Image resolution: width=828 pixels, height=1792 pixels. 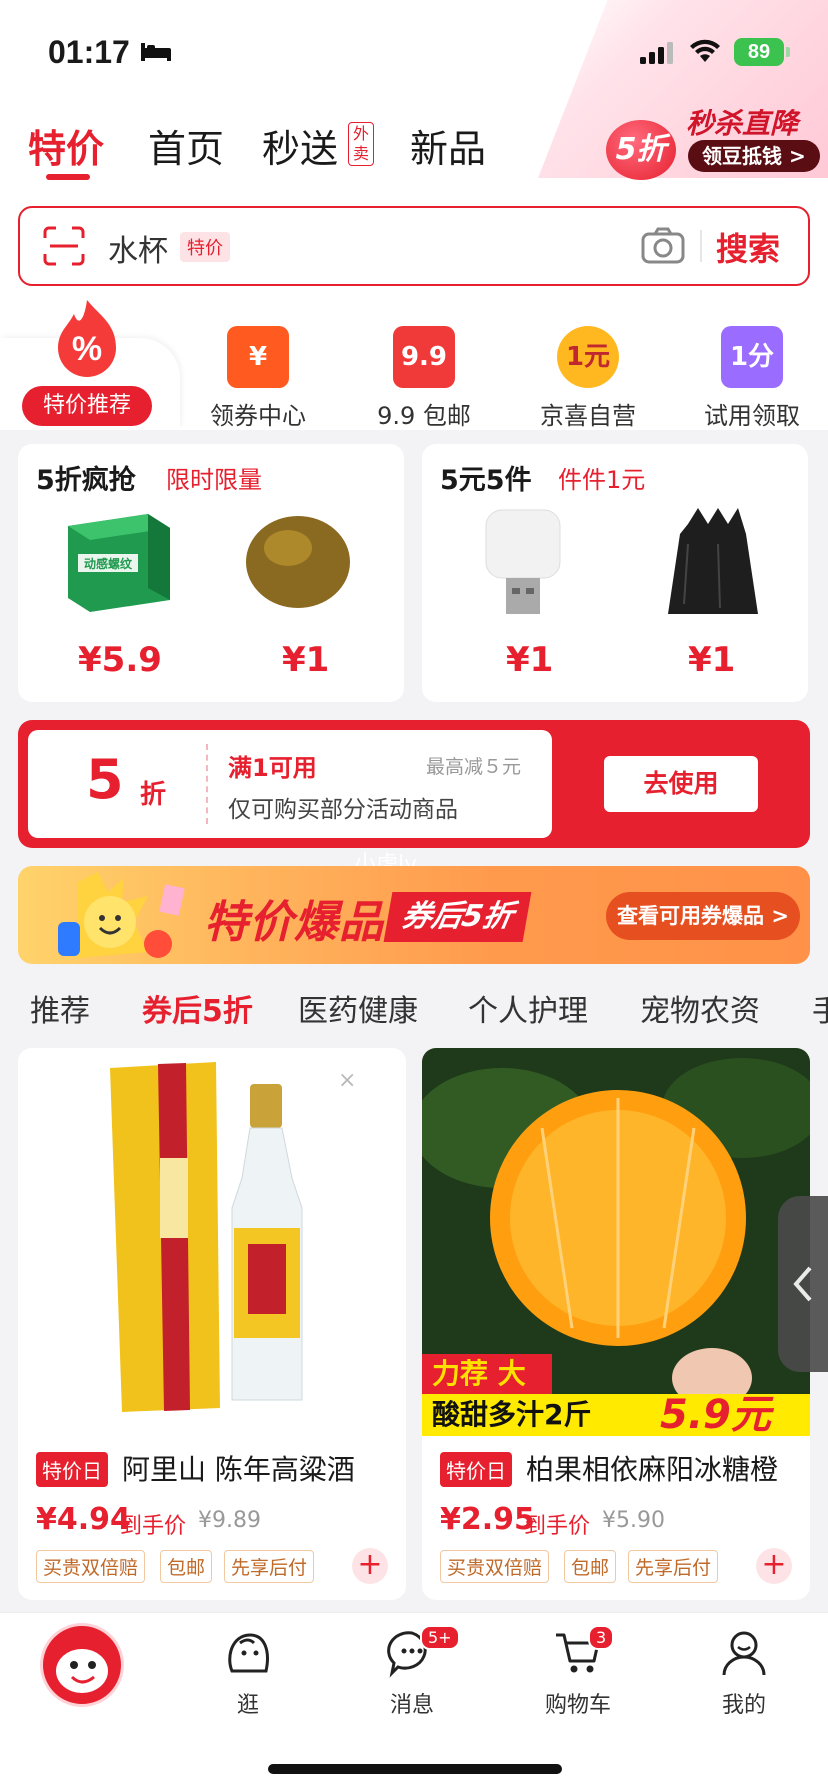 I want to click on feed-tab-pets: 宠物农资, so click(x=700, y=1008).